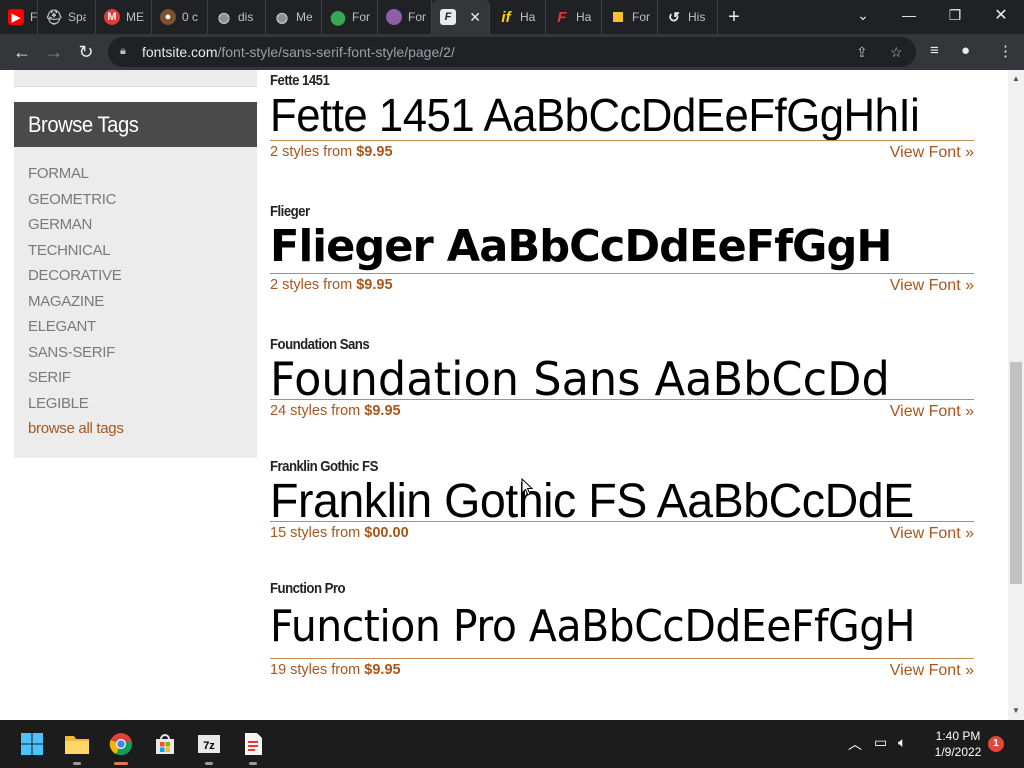 The width and height of the screenshot is (1024, 768). I want to click on price: $00.00, so click(386, 533).